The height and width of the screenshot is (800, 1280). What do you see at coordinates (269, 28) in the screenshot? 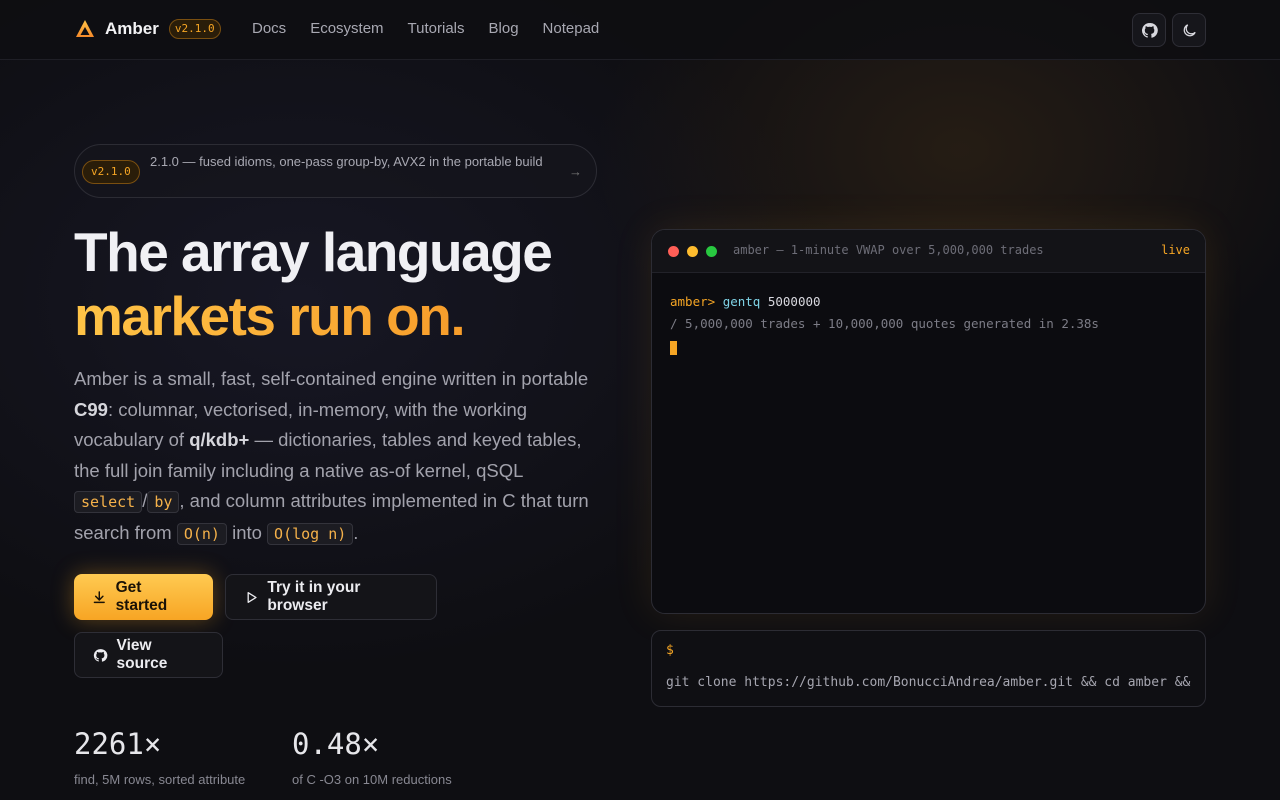
I see `nav-link-docs: Docs` at bounding box center [269, 28].